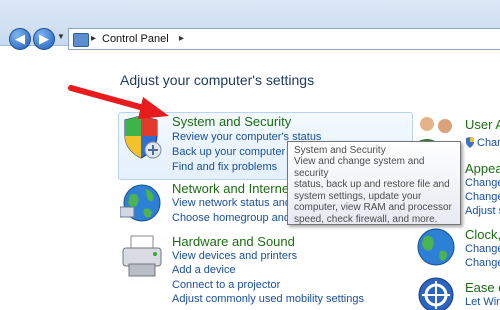  What do you see at coordinates (482, 197) in the screenshot?
I see `link-appearance-change-2: Change` at bounding box center [482, 197].